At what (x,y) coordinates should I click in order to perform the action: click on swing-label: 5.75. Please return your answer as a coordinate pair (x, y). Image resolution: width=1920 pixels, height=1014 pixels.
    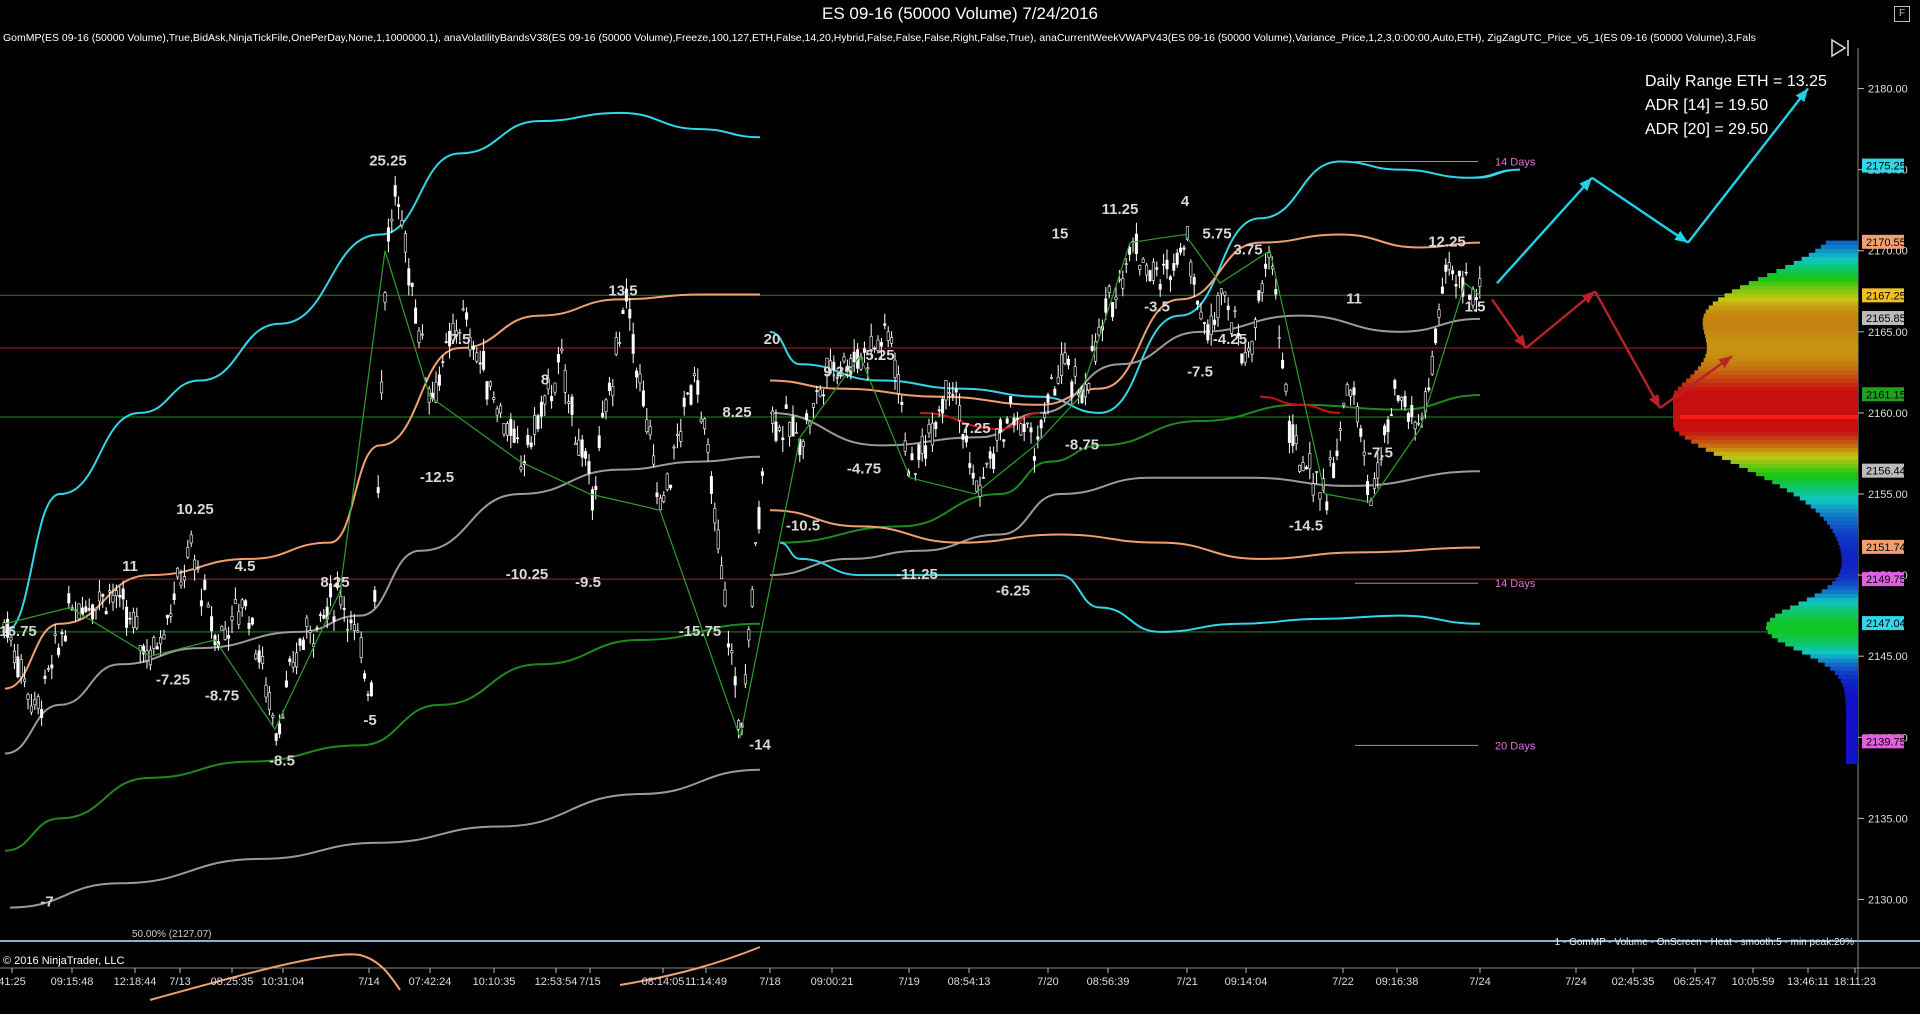
    Looking at the image, I should click on (1216, 234).